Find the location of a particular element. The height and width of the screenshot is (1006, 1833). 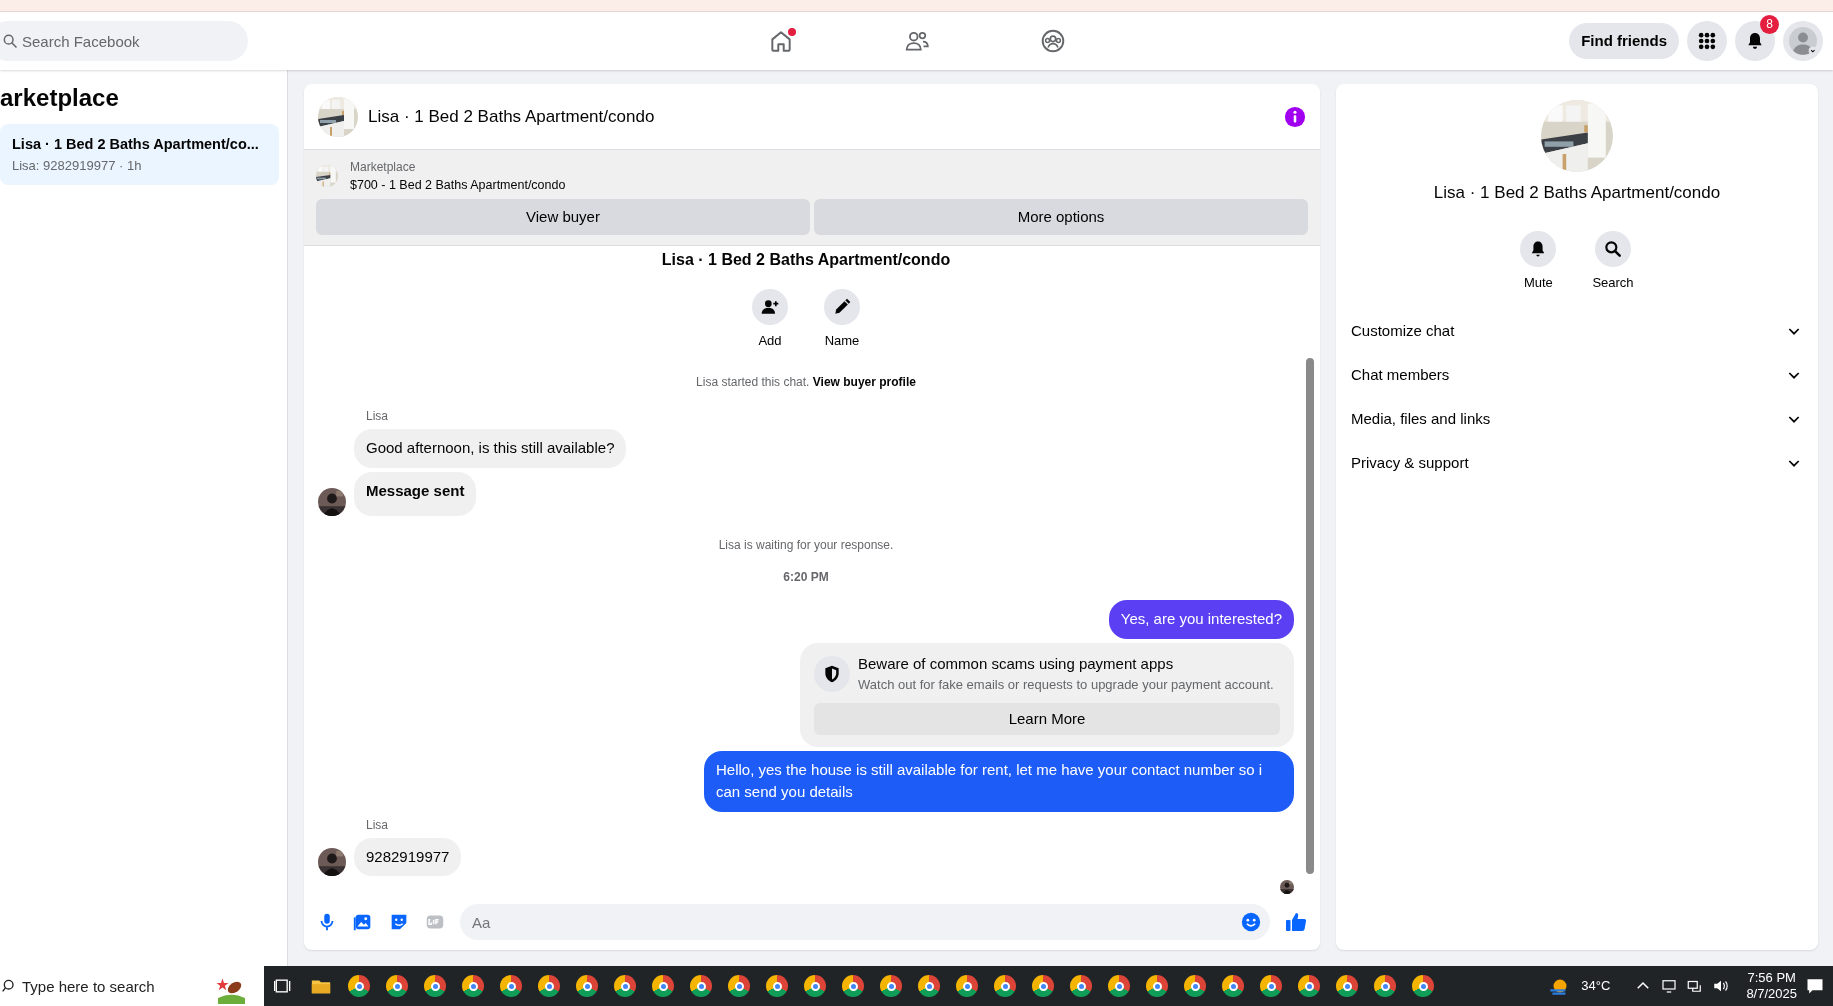

system-message: Lisa started this chat. View buyer profile is located at coordinates (806, 383).